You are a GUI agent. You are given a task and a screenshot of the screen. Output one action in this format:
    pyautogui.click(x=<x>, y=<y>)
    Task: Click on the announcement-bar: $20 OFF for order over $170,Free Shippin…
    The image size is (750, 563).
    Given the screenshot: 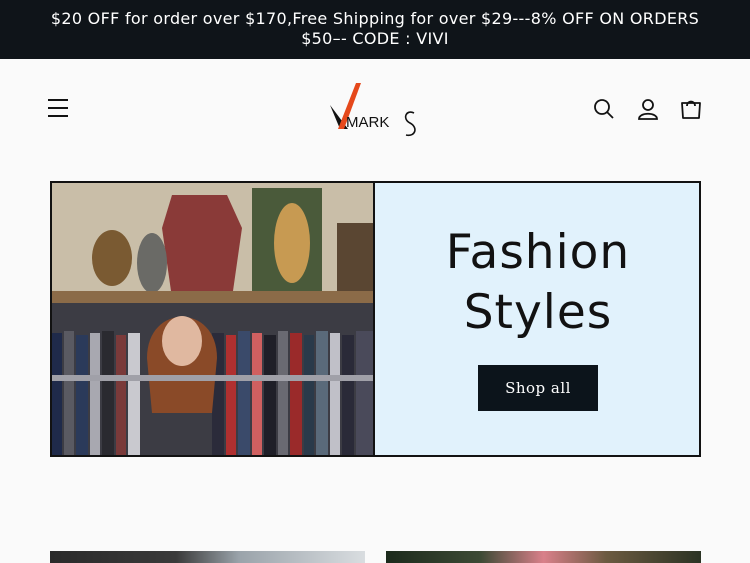 What is the action you would take?
    pyautogui.click(x=375, y=29)
    